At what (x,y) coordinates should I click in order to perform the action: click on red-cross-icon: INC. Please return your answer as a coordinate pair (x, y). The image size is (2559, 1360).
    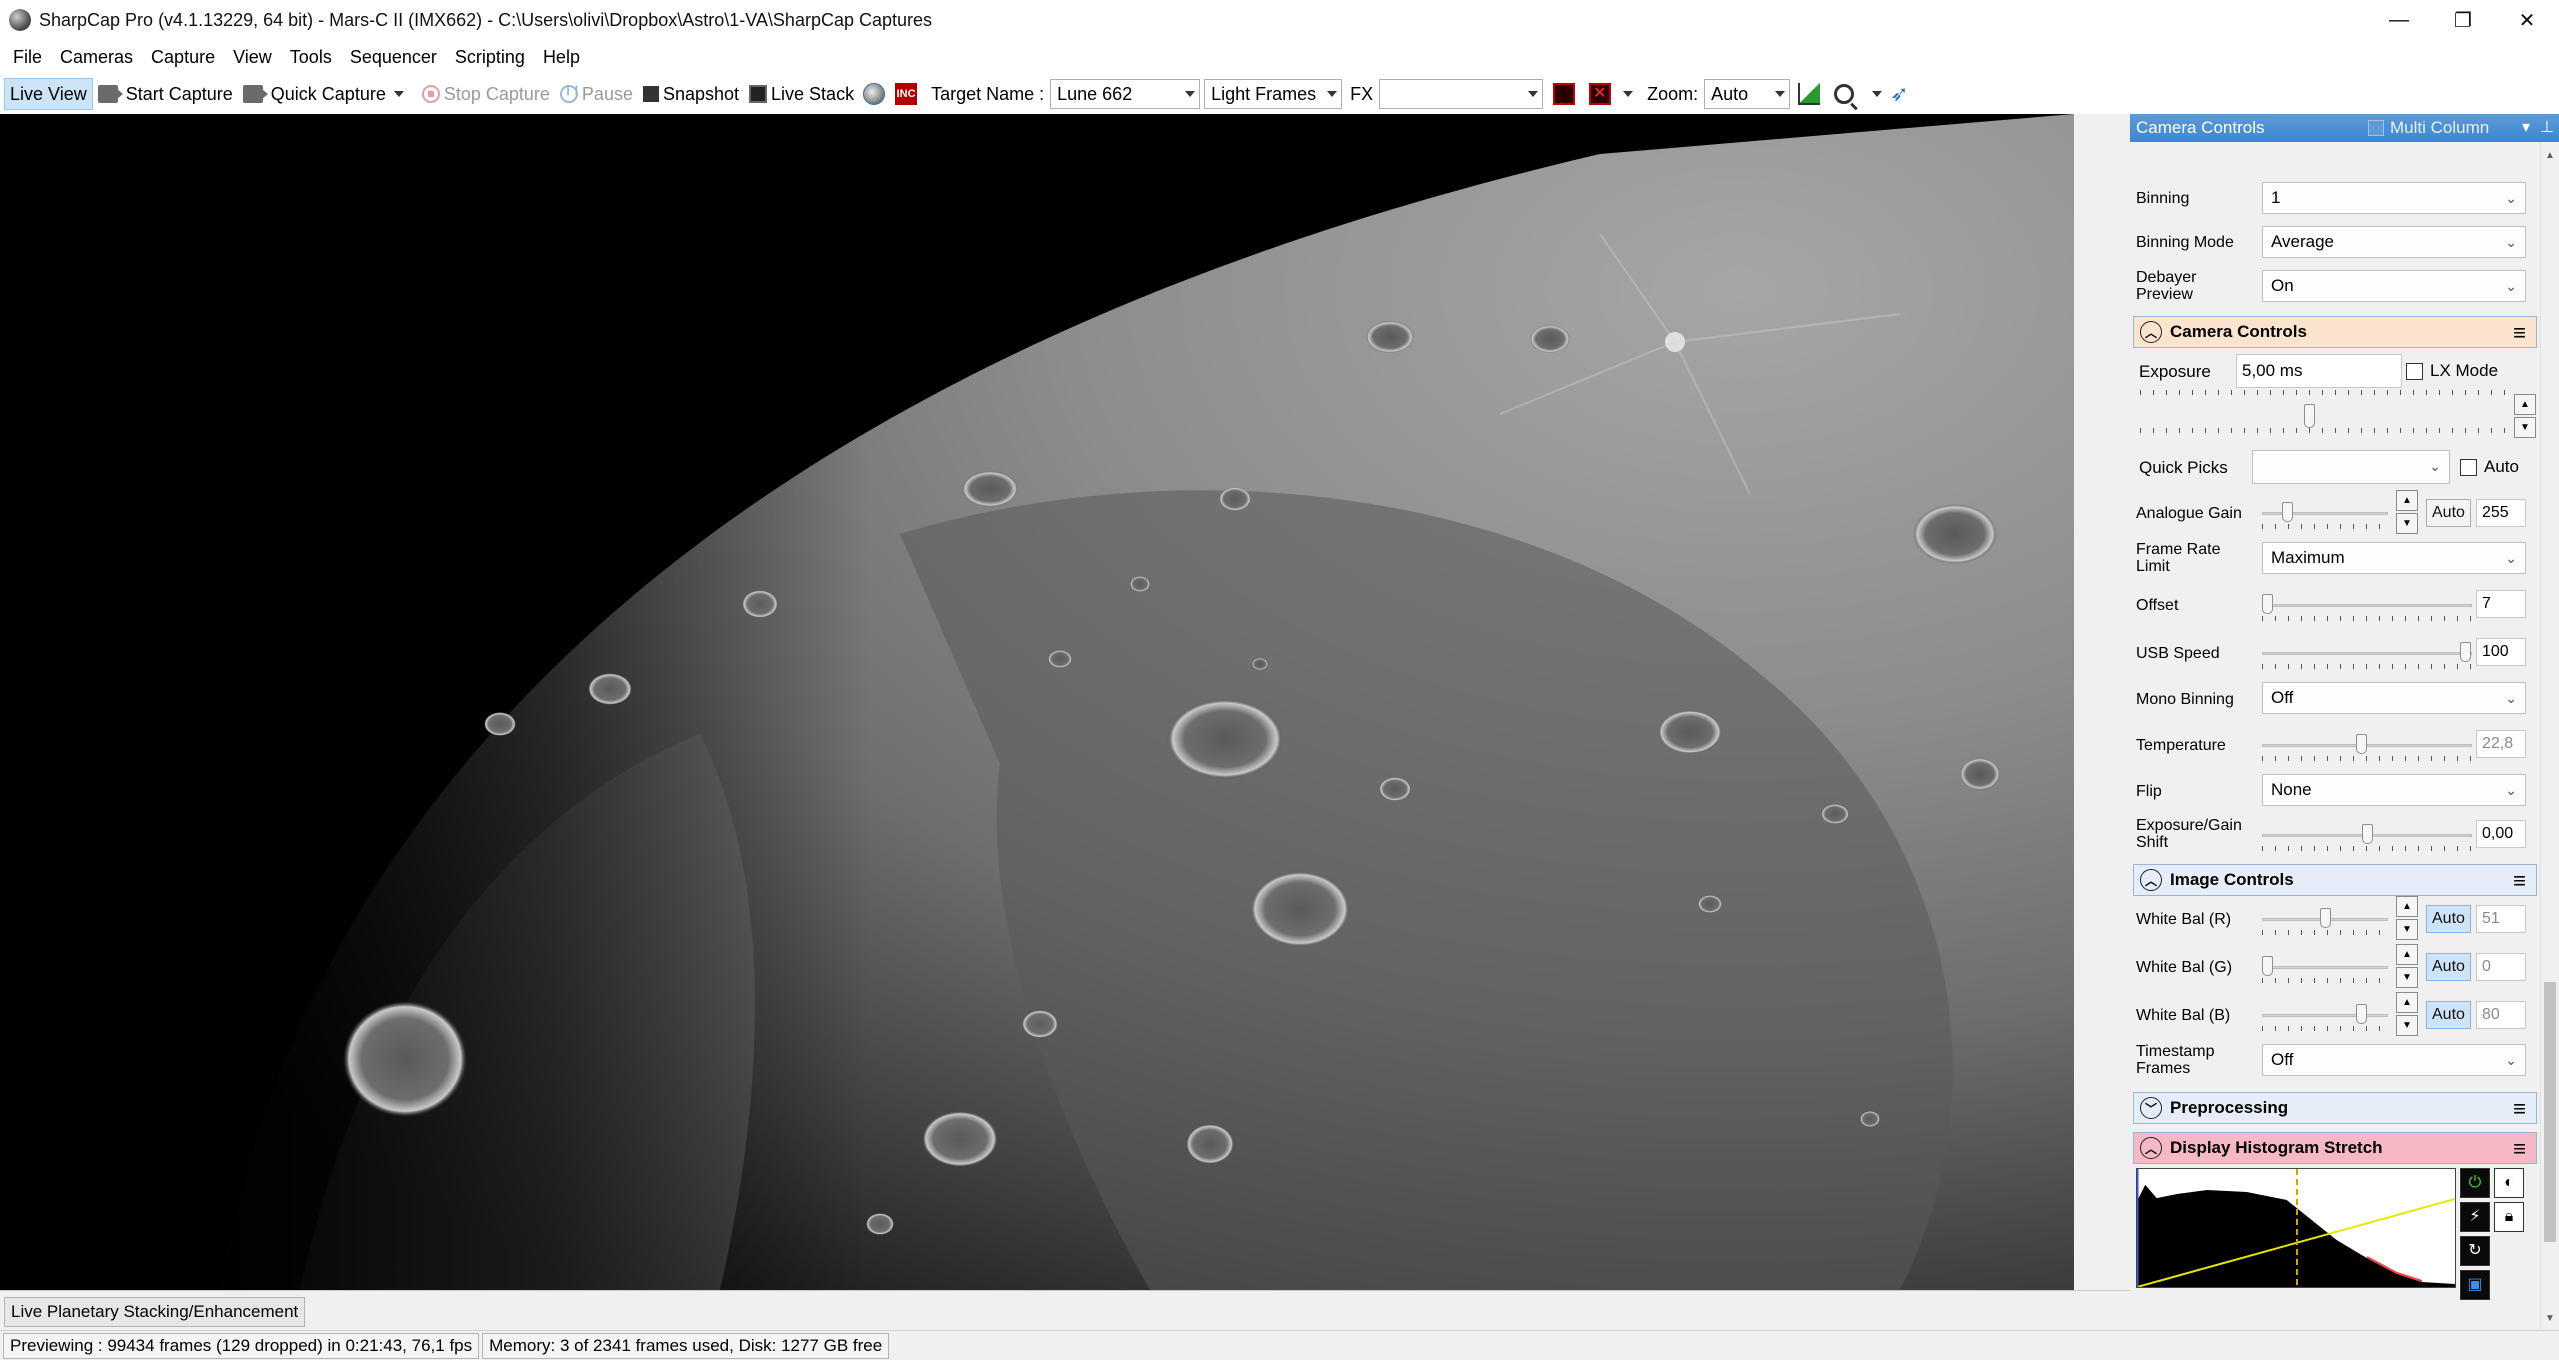
    Looking at the image, I should click on (906, 94).